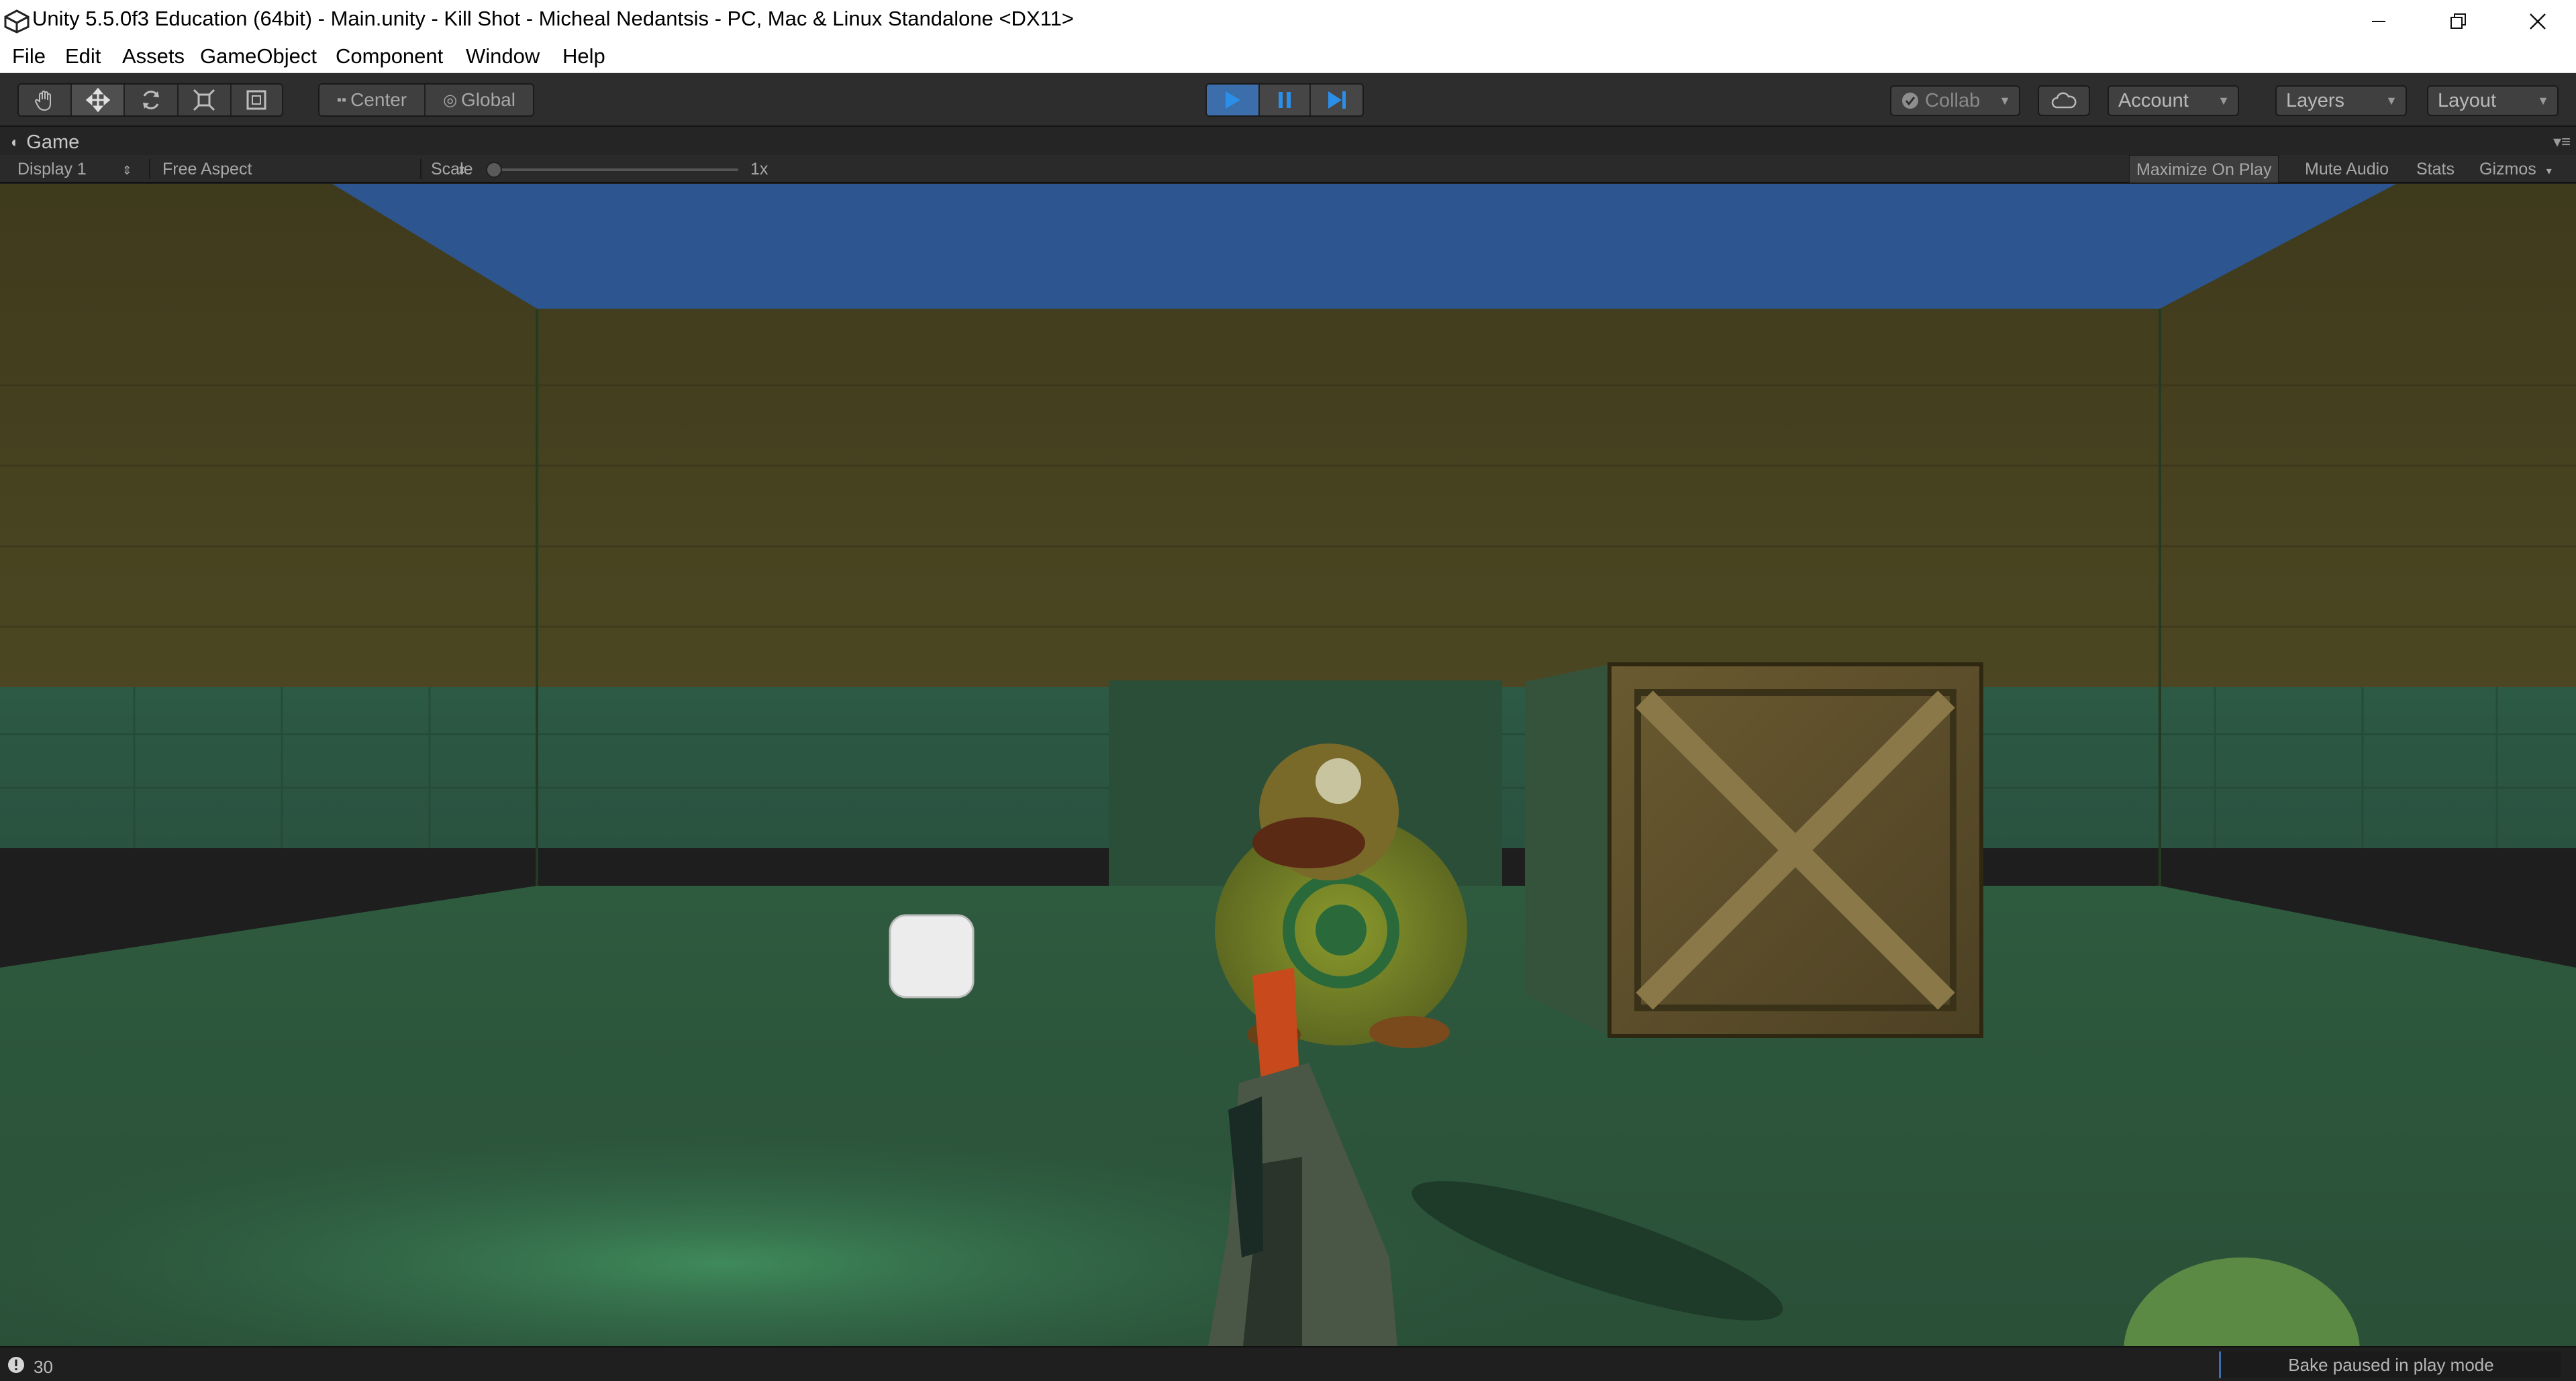 The height and width of the screenshot is (1381, 2576). I want to click on menu-window: Window, so click(503, 58).